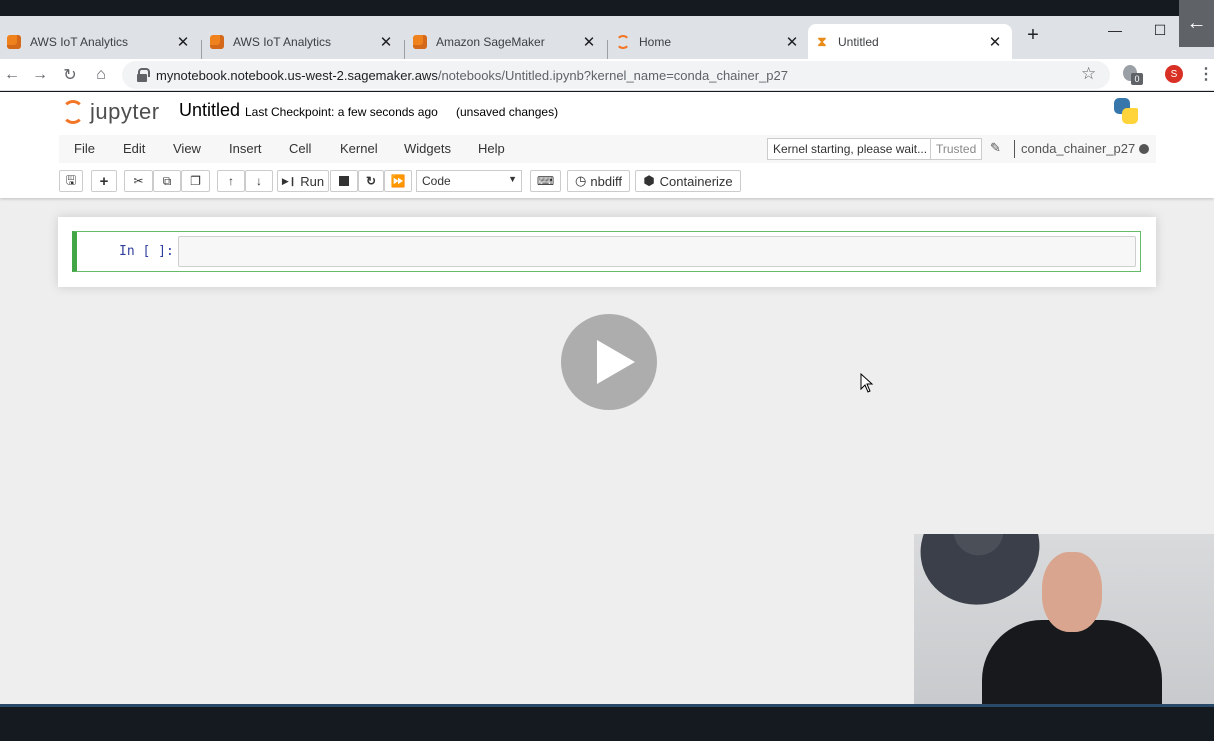 The width and height of the screenshot is (1214, 741). I want to click on clock-icon: ◷, so click(581, 180).